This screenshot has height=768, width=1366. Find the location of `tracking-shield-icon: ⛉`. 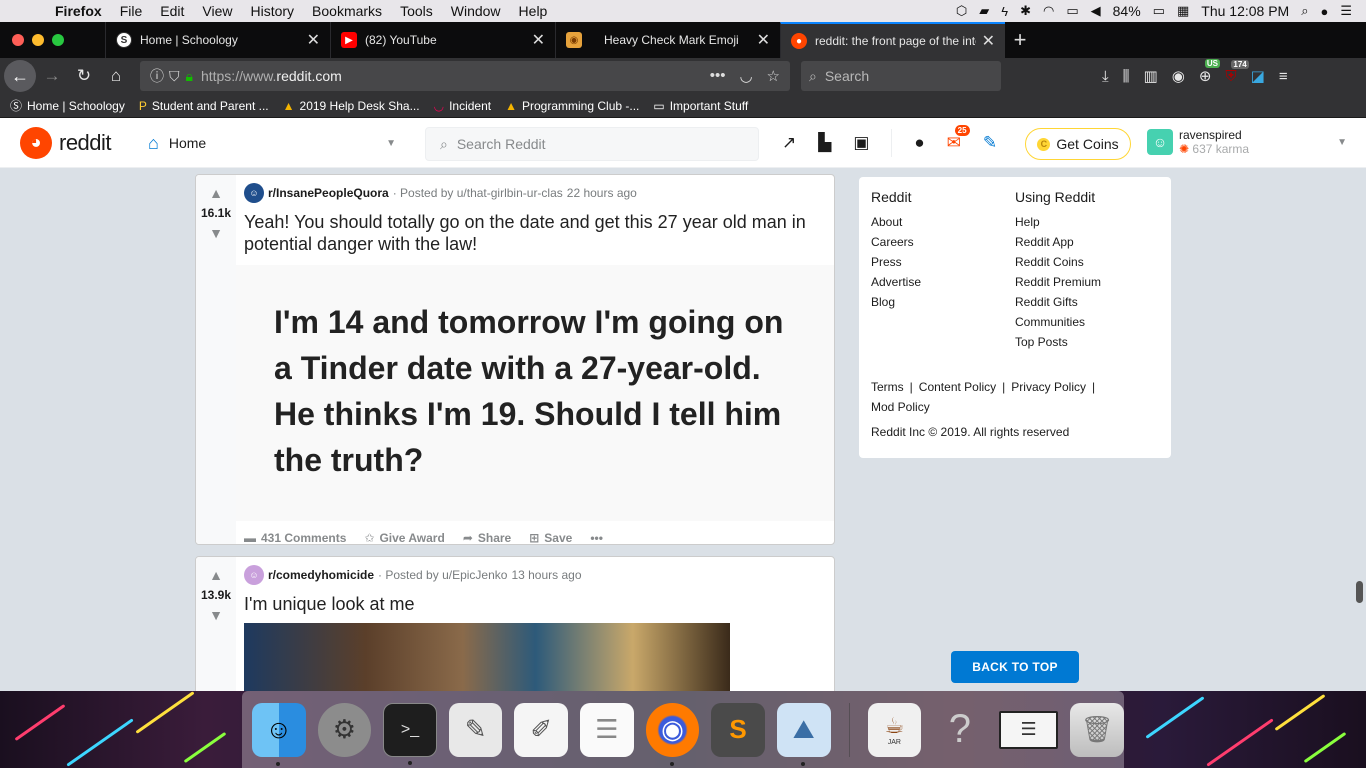

tracking-shield-icon: ⛉ is located at coordinates (174, 76).